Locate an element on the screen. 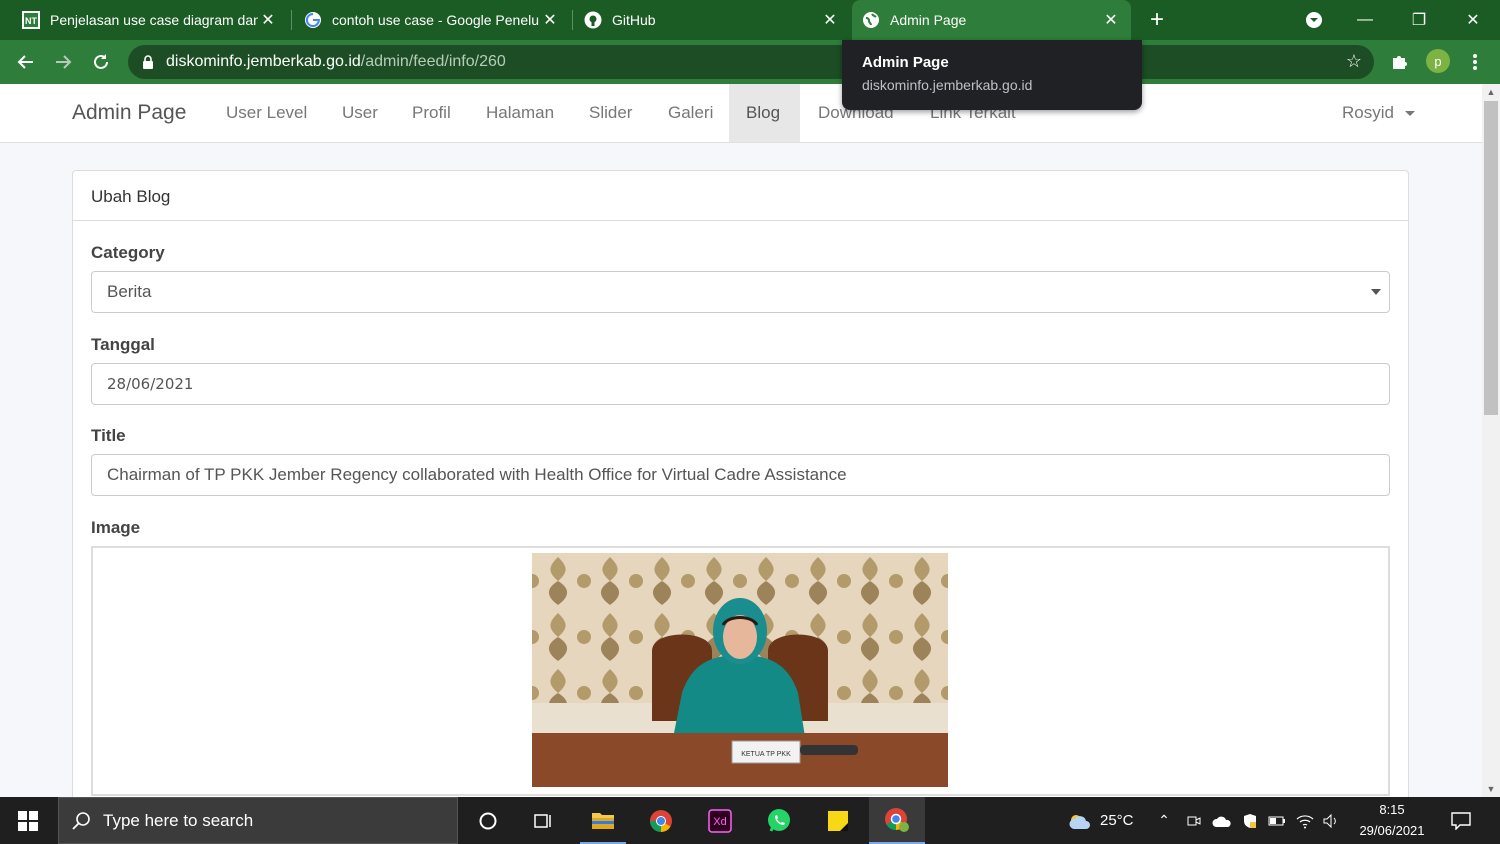 The image size is (1500, 844). menu-button is located at coordinates (1475, 62).